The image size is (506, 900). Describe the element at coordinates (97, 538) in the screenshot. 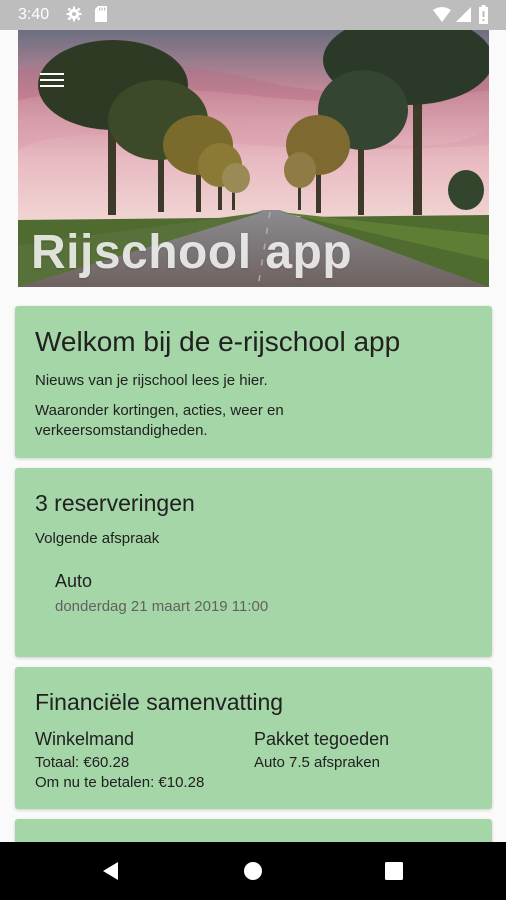

I see `next-appointment-label: Volgende afspraak` at that location.